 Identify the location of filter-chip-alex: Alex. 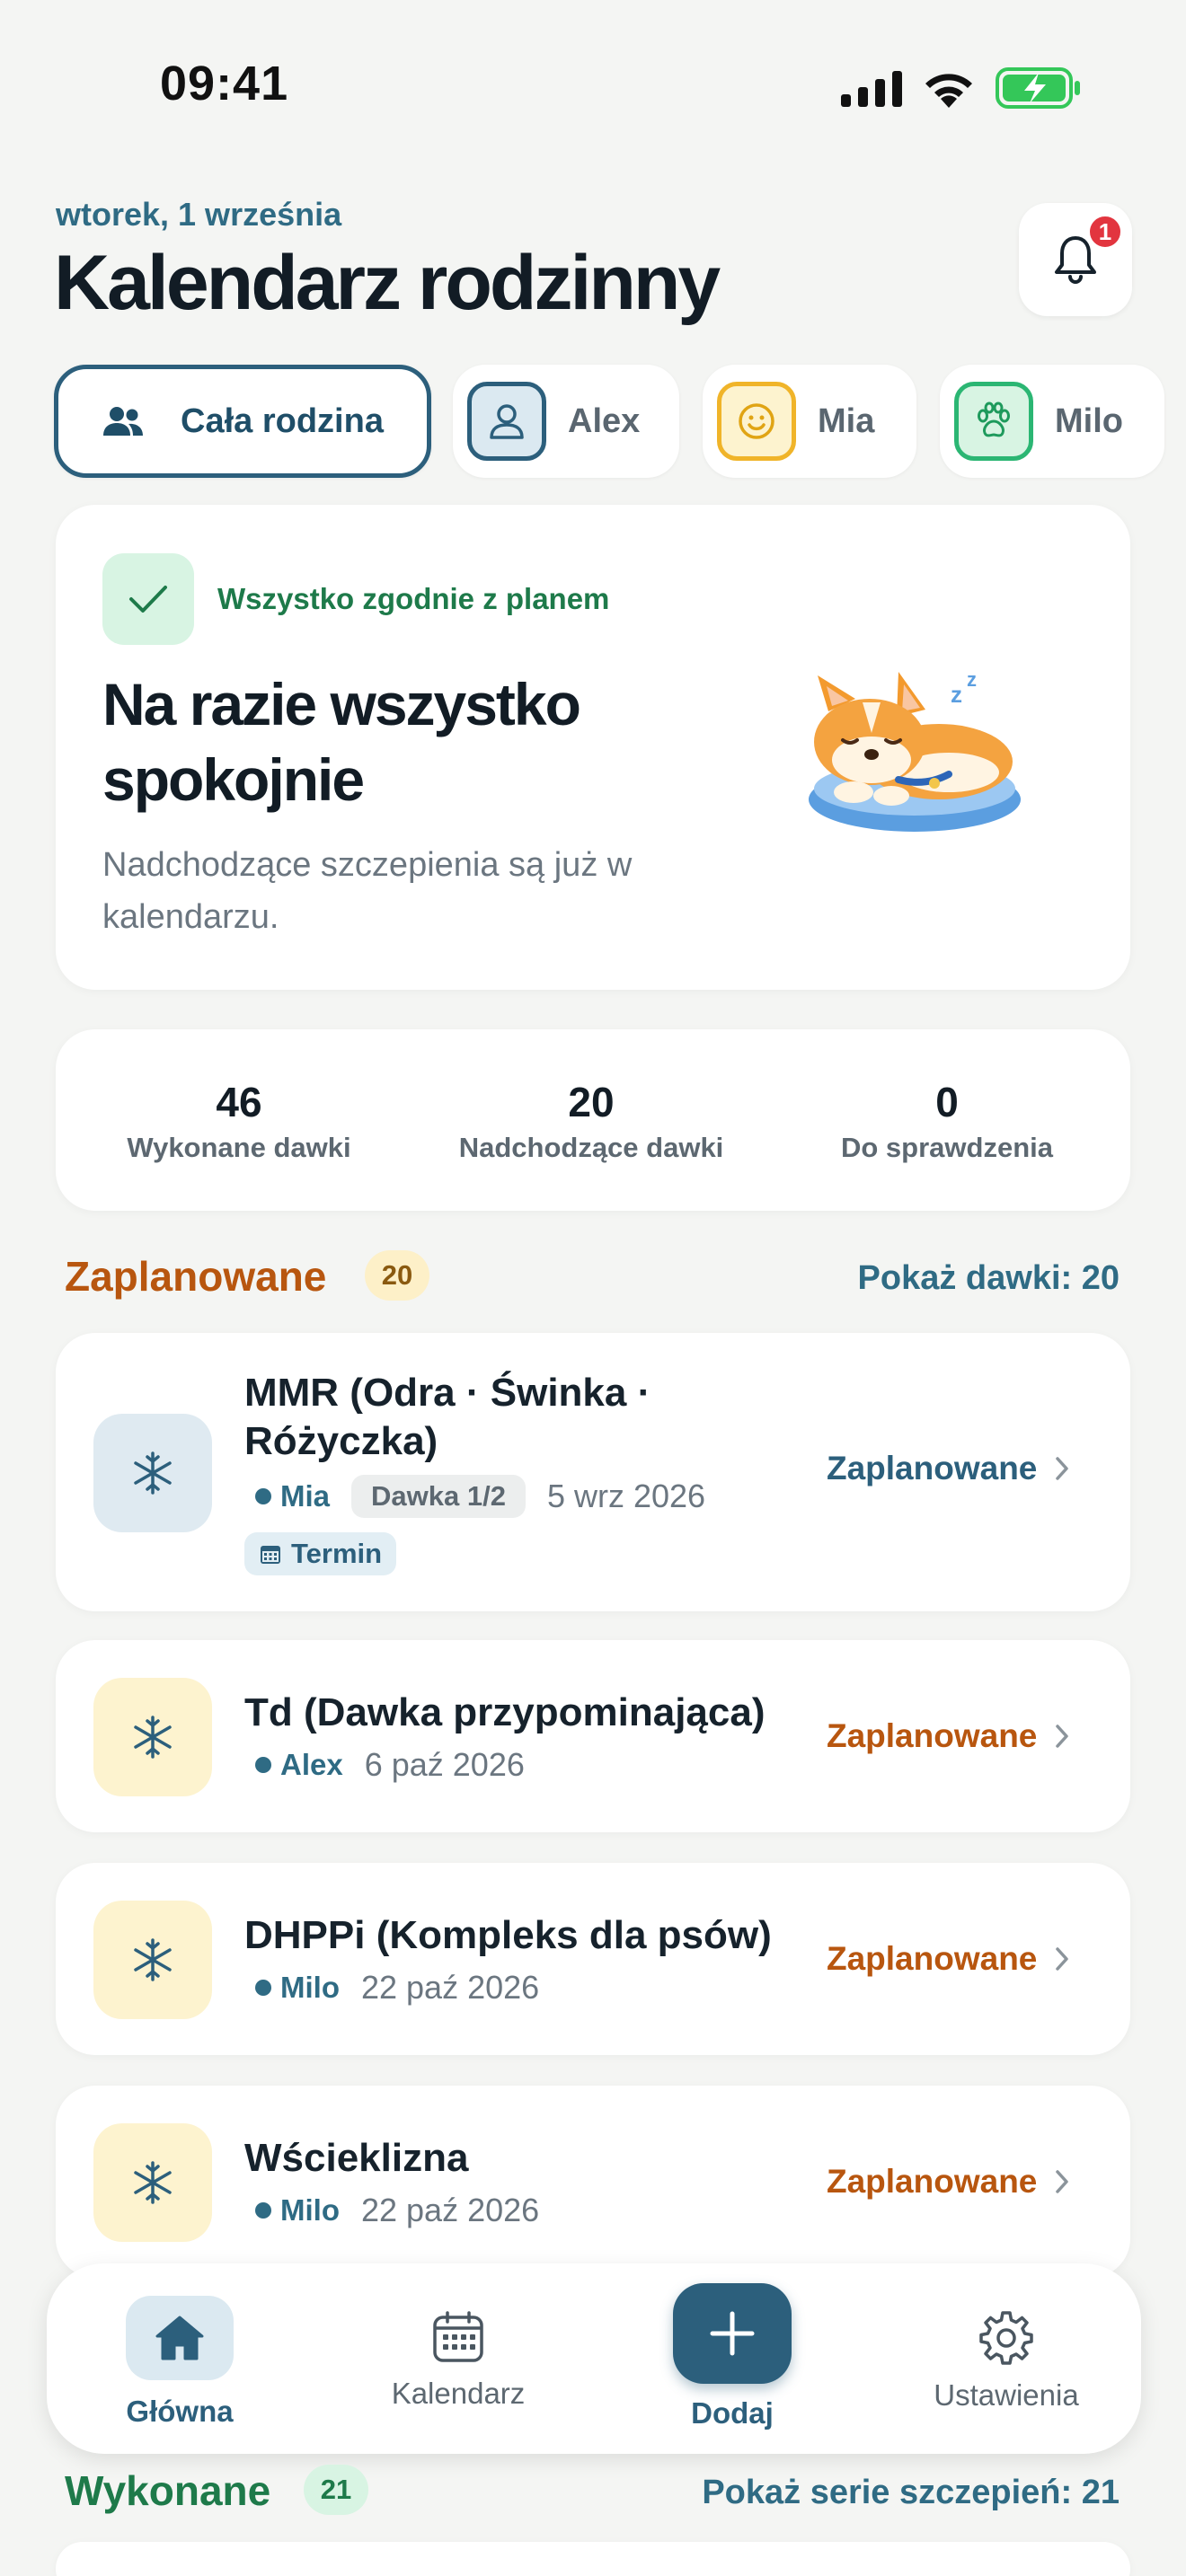
(566, 421).